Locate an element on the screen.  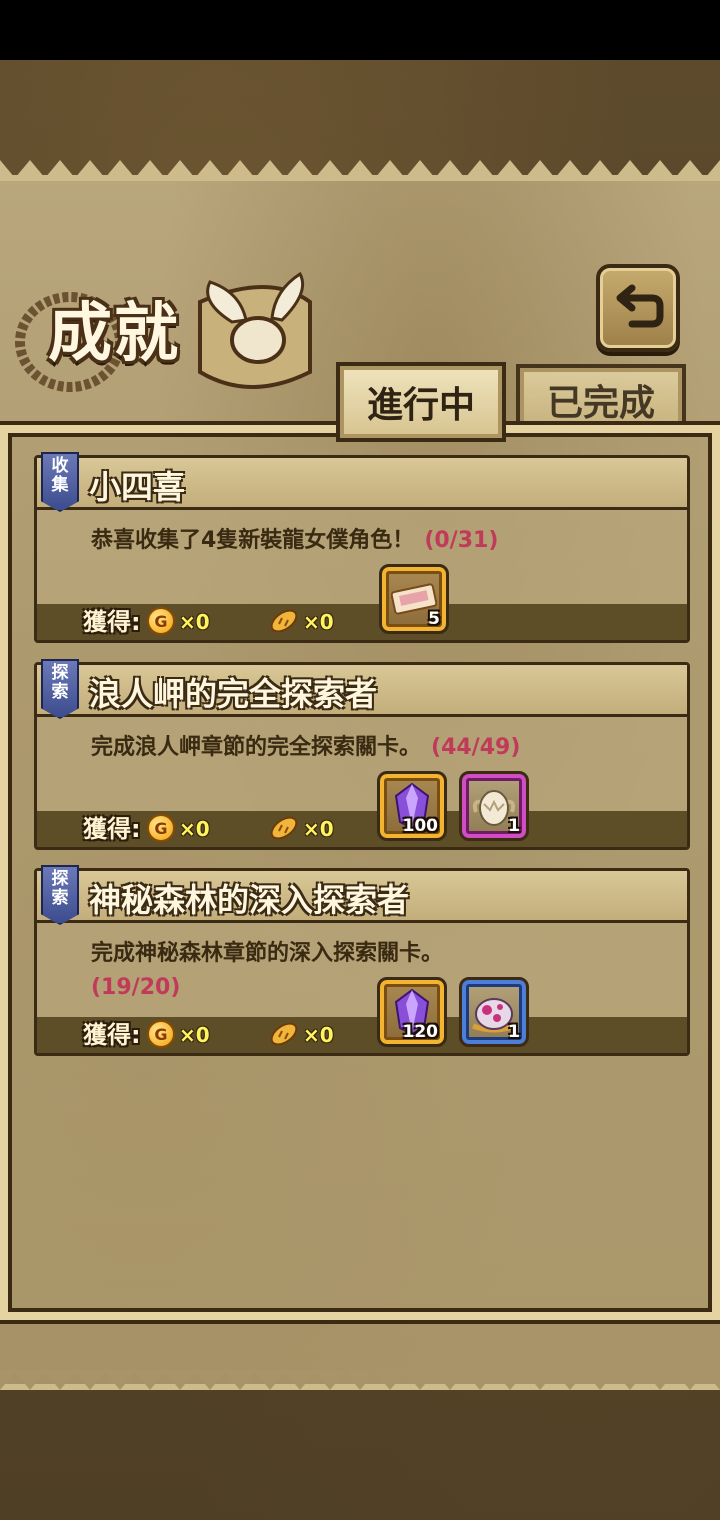
category-ribbon: 收 集 is located at coordinates (60, 482).